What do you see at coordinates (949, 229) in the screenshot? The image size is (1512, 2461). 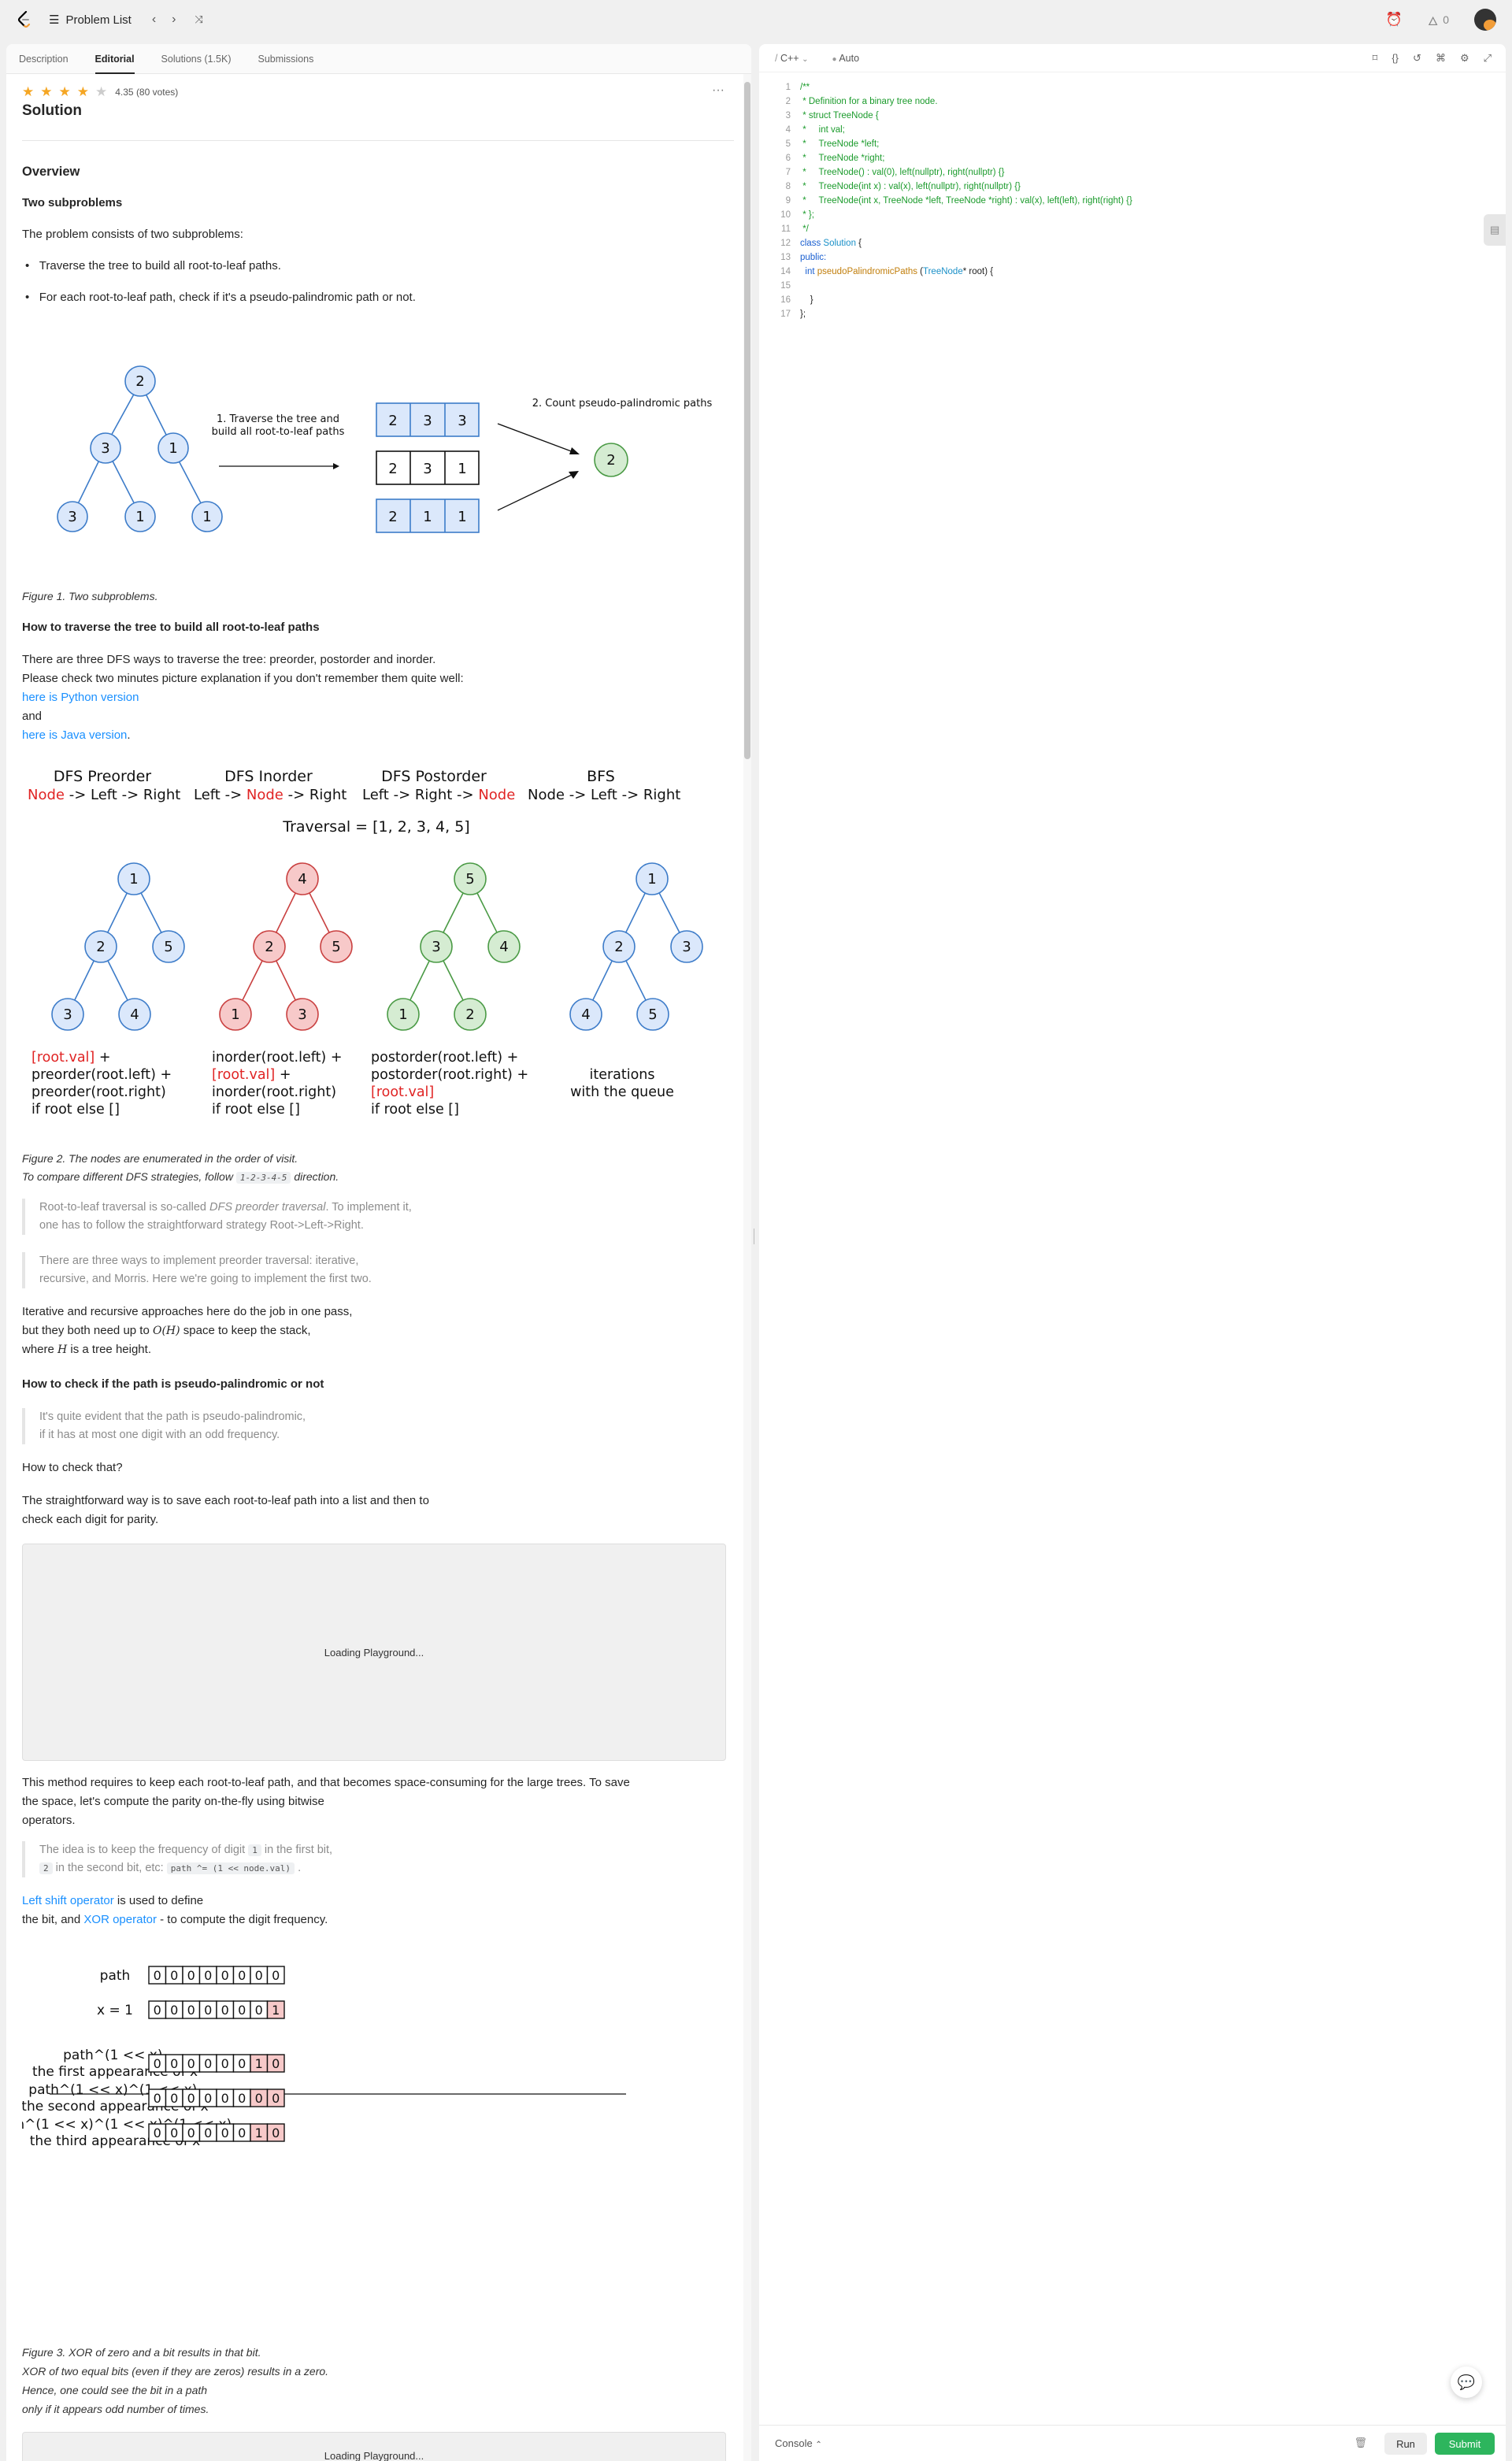 I see `code-line: 11 */` at bounding box center [949, 229].